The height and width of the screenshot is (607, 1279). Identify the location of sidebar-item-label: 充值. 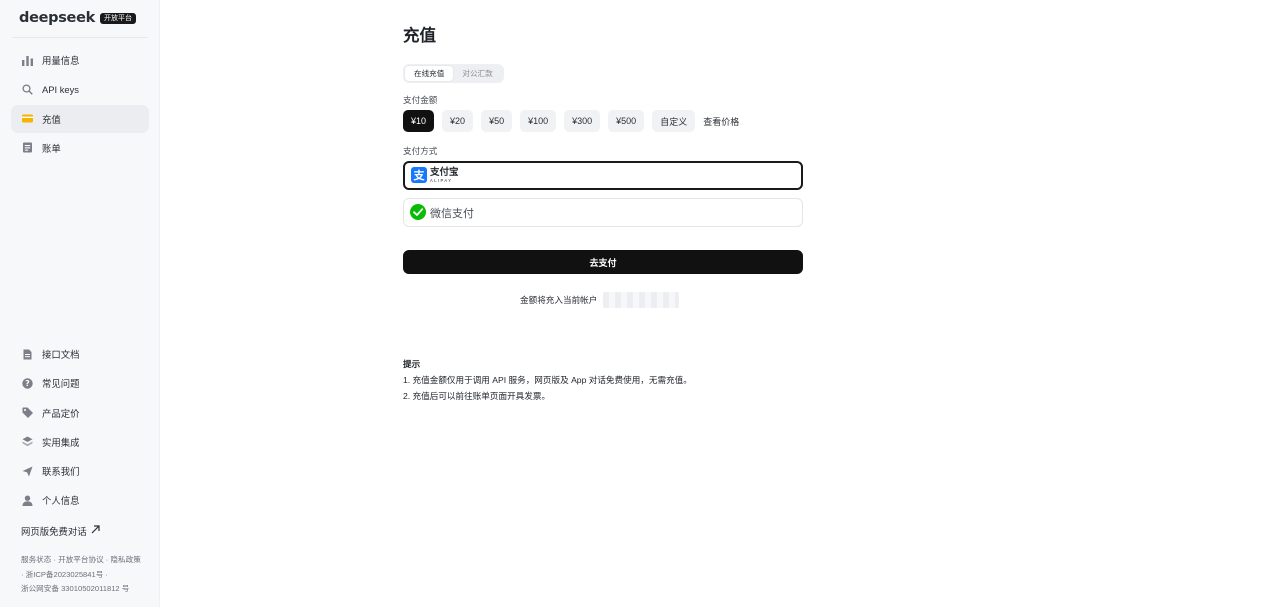
(51, 119).